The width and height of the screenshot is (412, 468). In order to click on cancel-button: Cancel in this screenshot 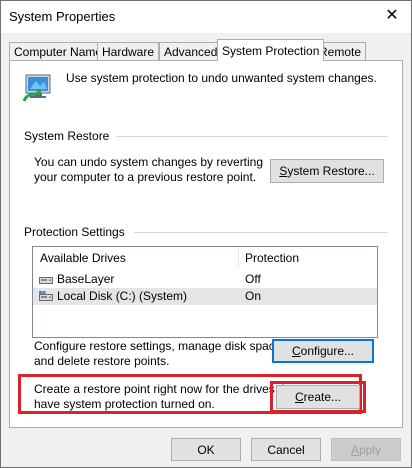, I will do `click(286, 449)`.